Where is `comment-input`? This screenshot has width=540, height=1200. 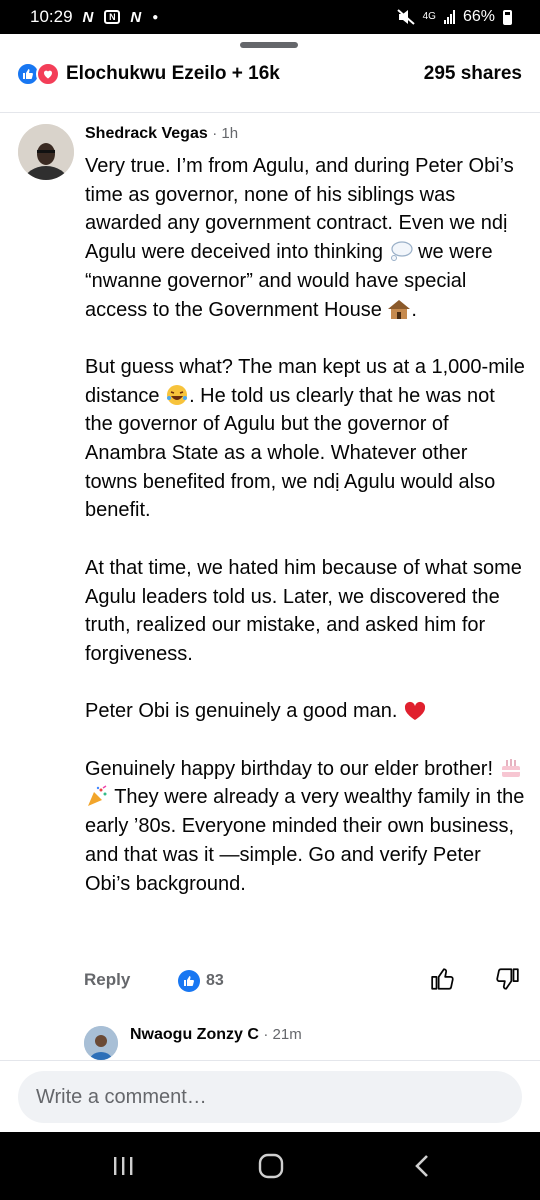
comment-input is located at coordinates (270, 1097).